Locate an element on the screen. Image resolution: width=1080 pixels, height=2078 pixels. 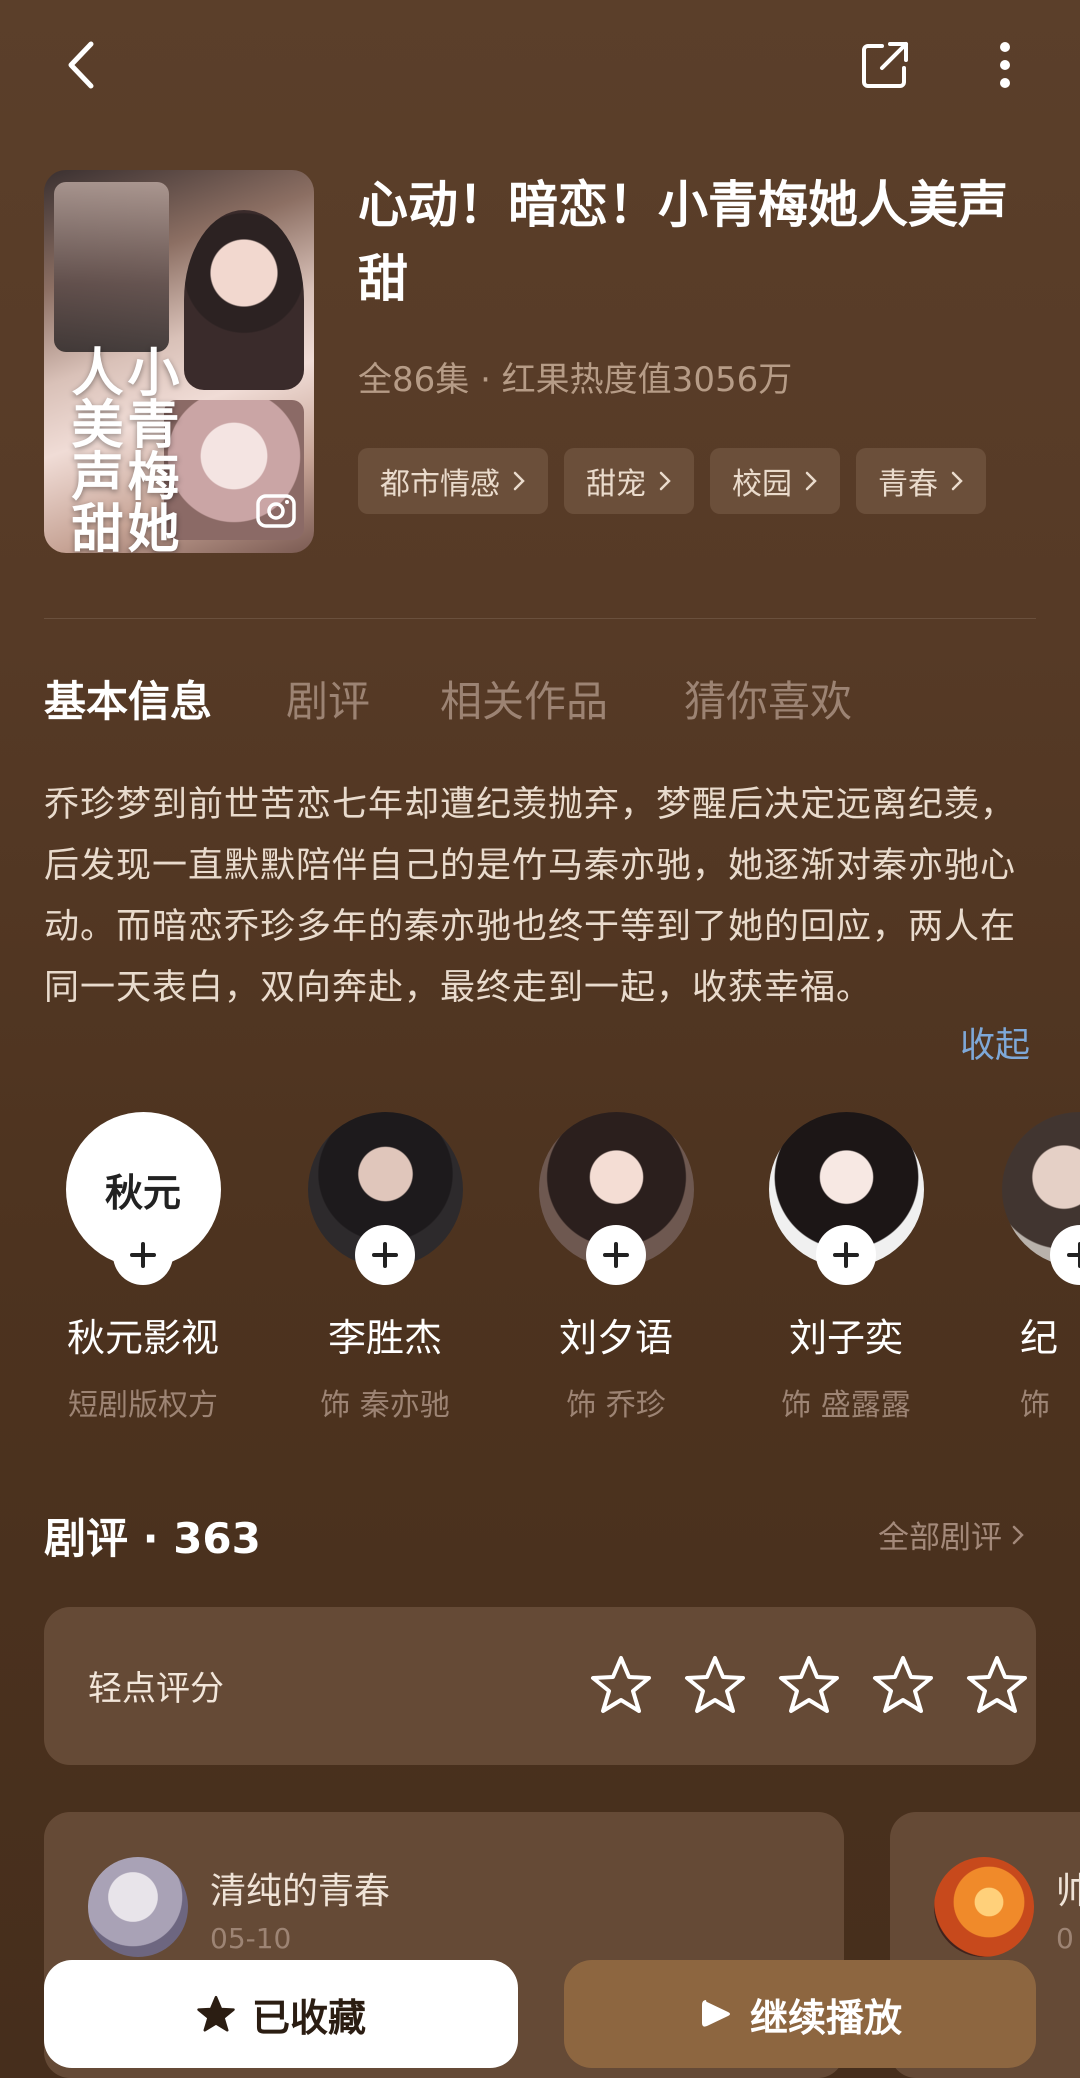
review-date: 05-10 is located at coordinates (251, 1938).